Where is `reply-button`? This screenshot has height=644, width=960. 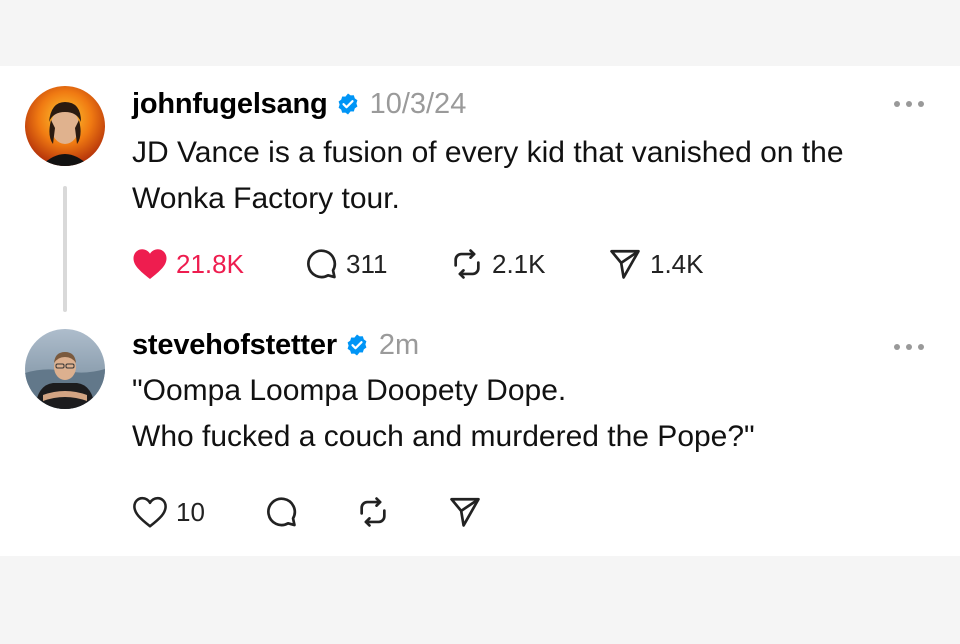 reply-button is located at coordinates (310, 512).